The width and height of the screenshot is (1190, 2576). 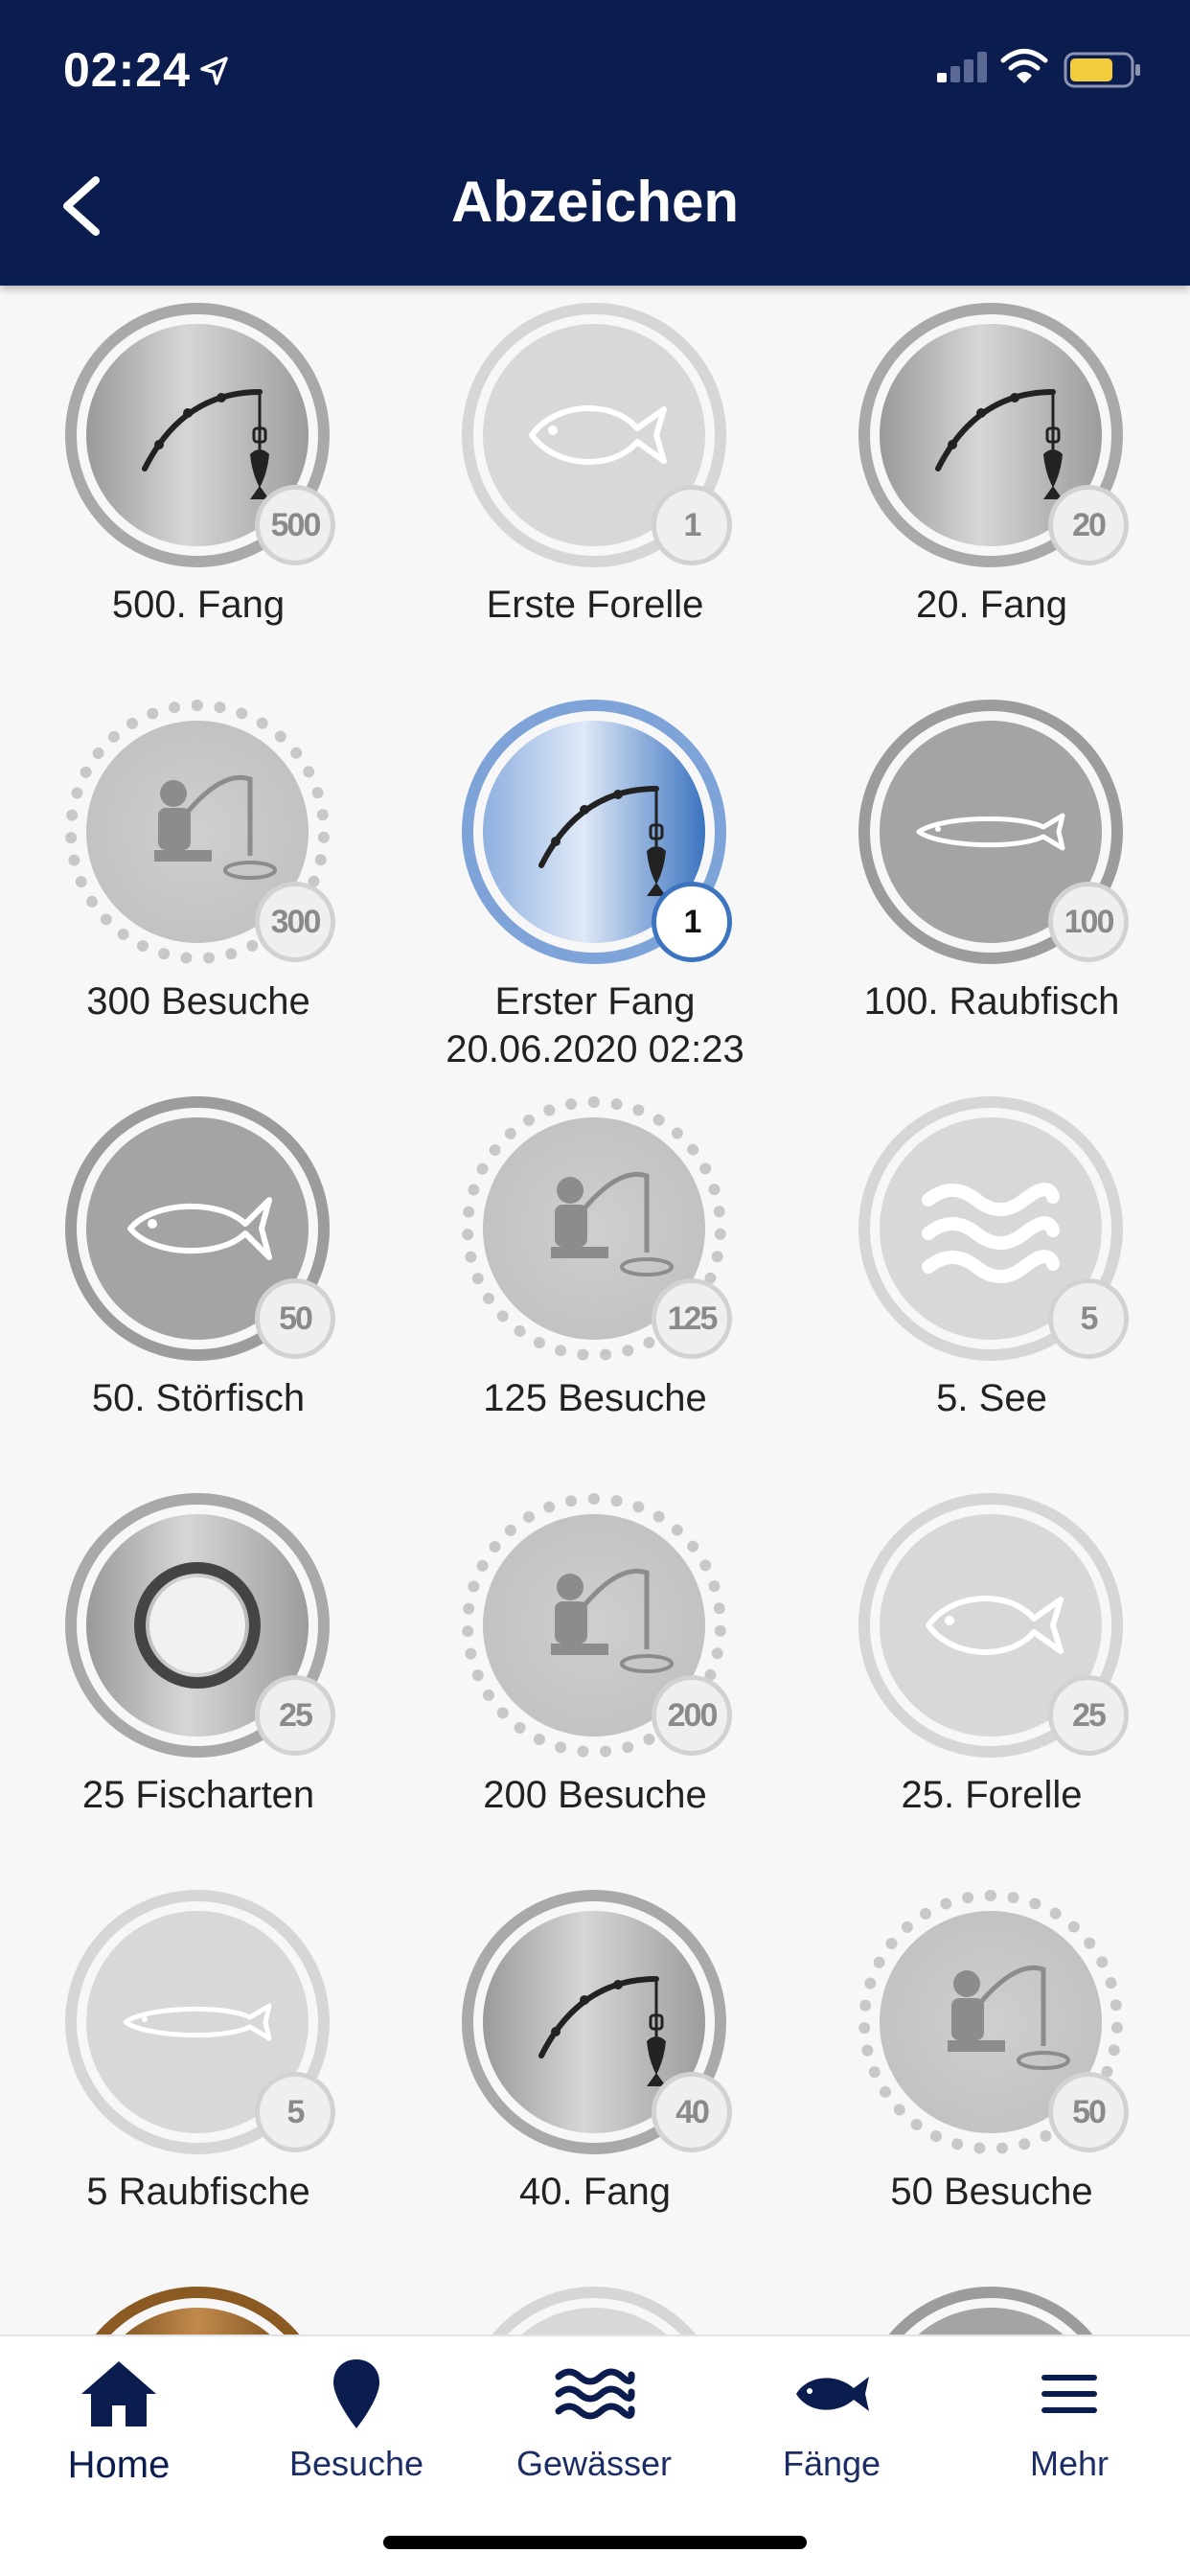 I want to click on badge-label: 100. Raubfisch, so click(x=991, y=1001).